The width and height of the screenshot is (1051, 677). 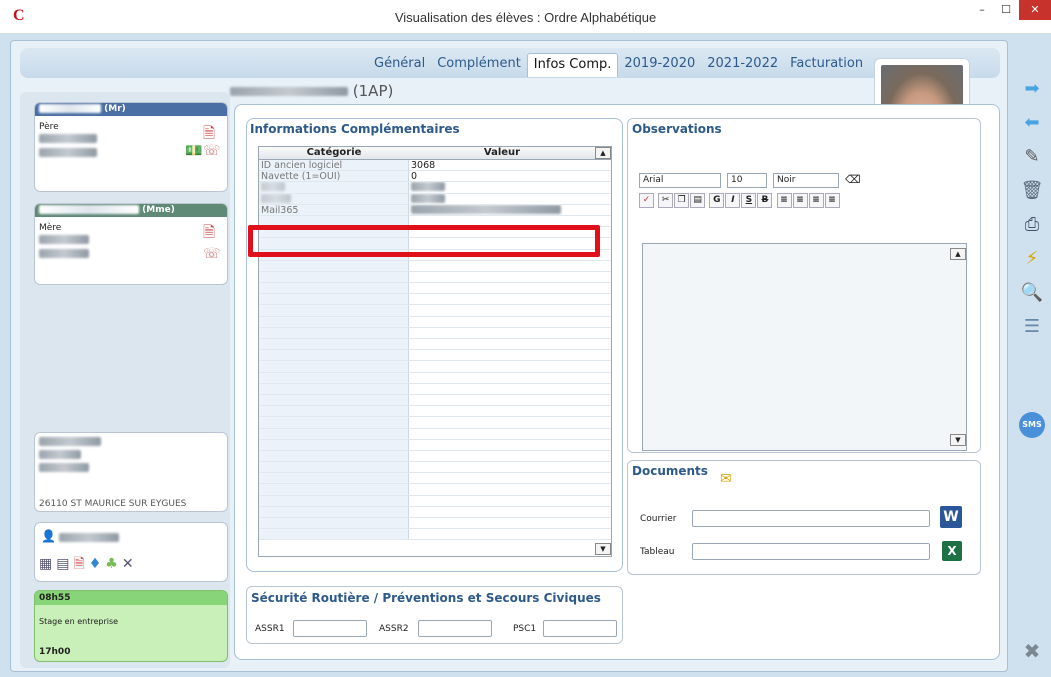 What do you see at coordinates (435, 210) in the screenshot?
I see `table-row: Mail365` at bounding box center [435, 210].